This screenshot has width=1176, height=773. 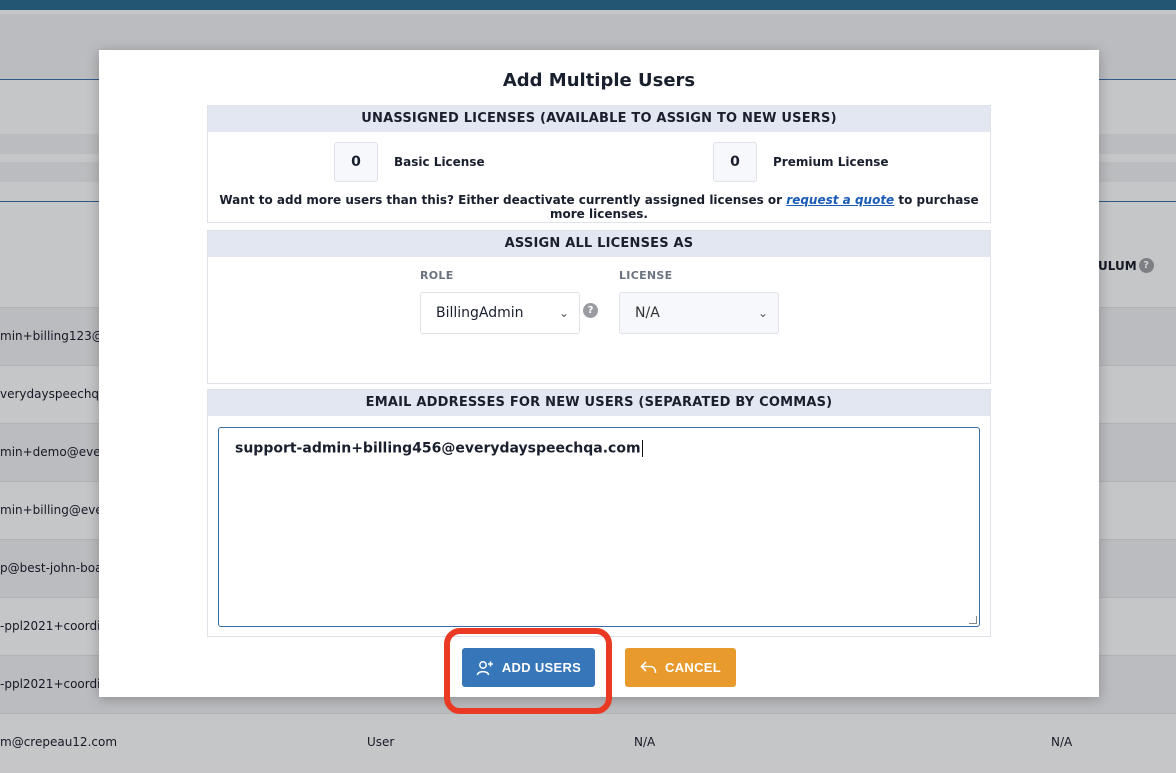 I want to click on modal-title: Add Multiple Users, so click(x=599, y=80).